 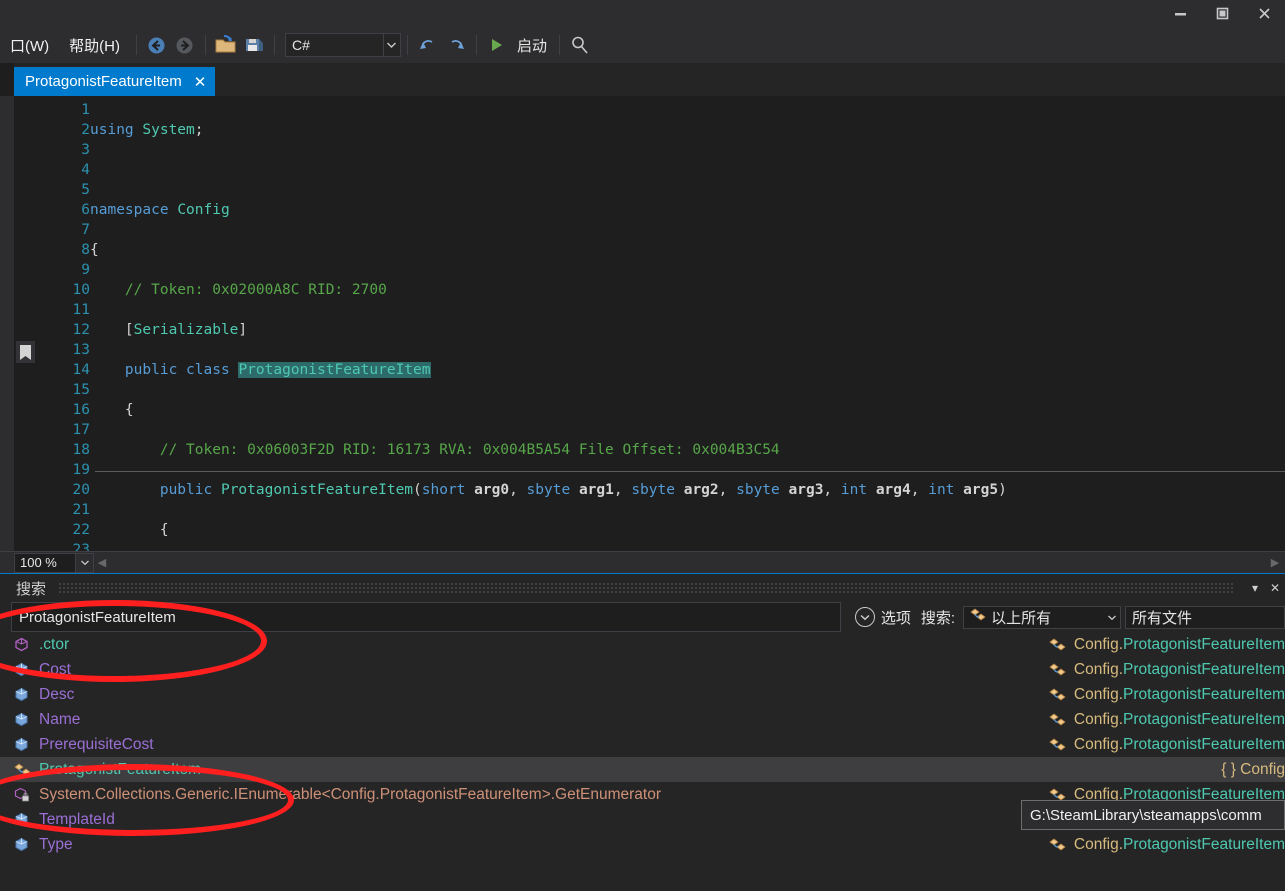 I want to click on close-icon, so click(x=1264, y=13).